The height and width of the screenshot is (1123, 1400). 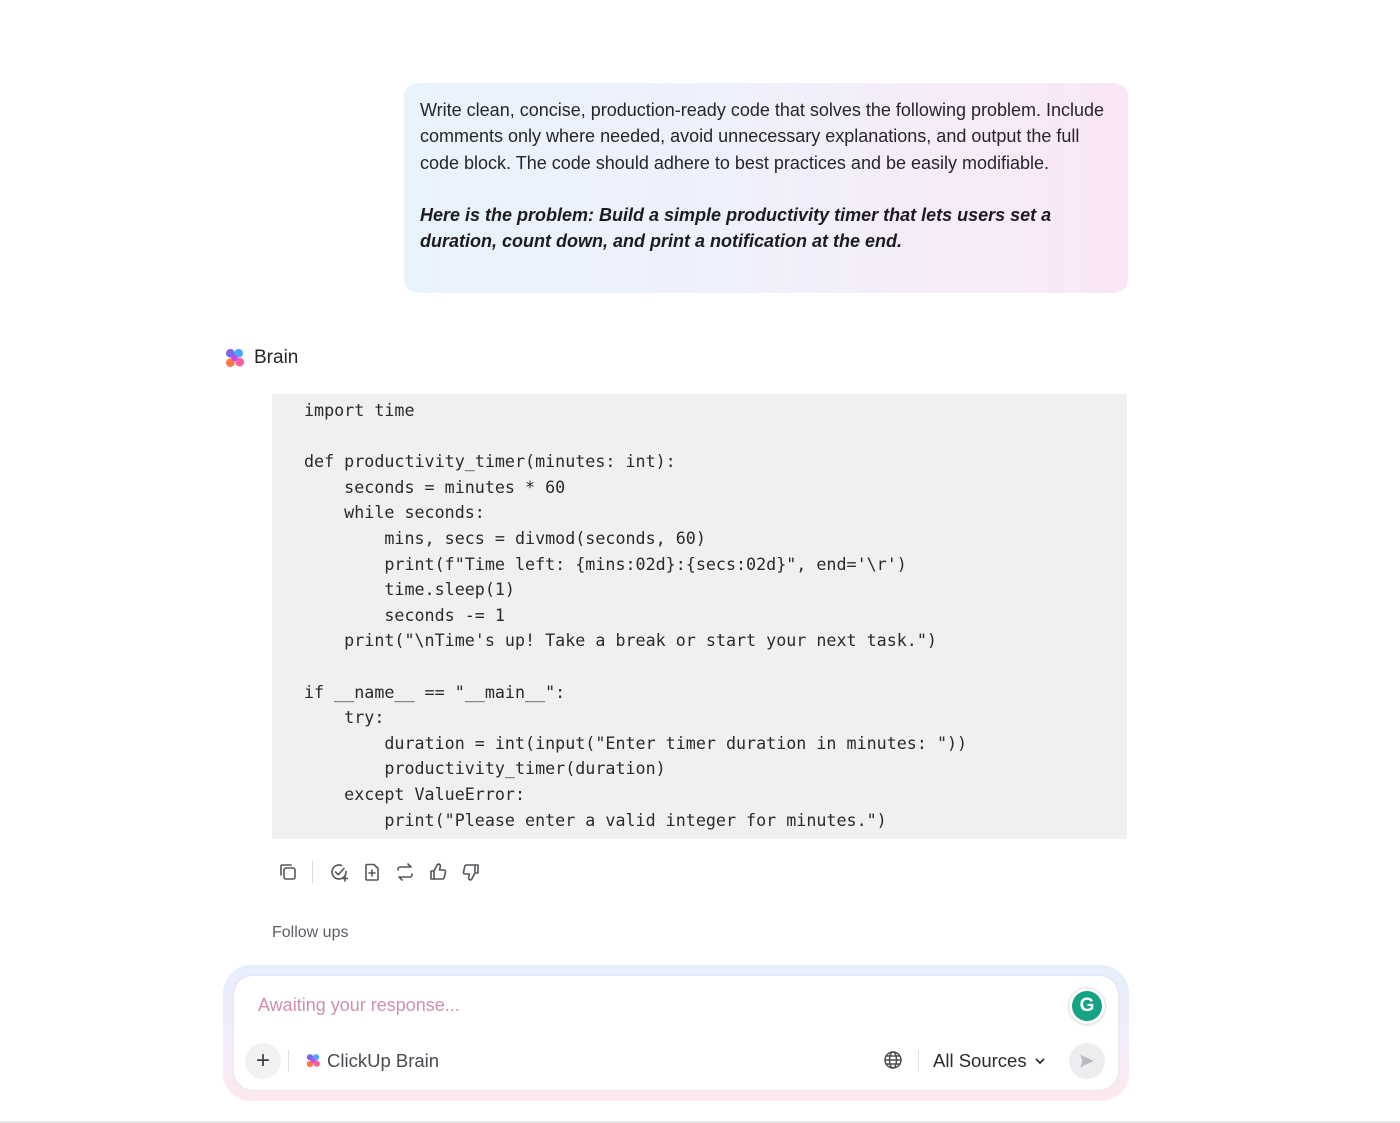 I want to click on thumbs-up-icon, so click(x=438, y=871).